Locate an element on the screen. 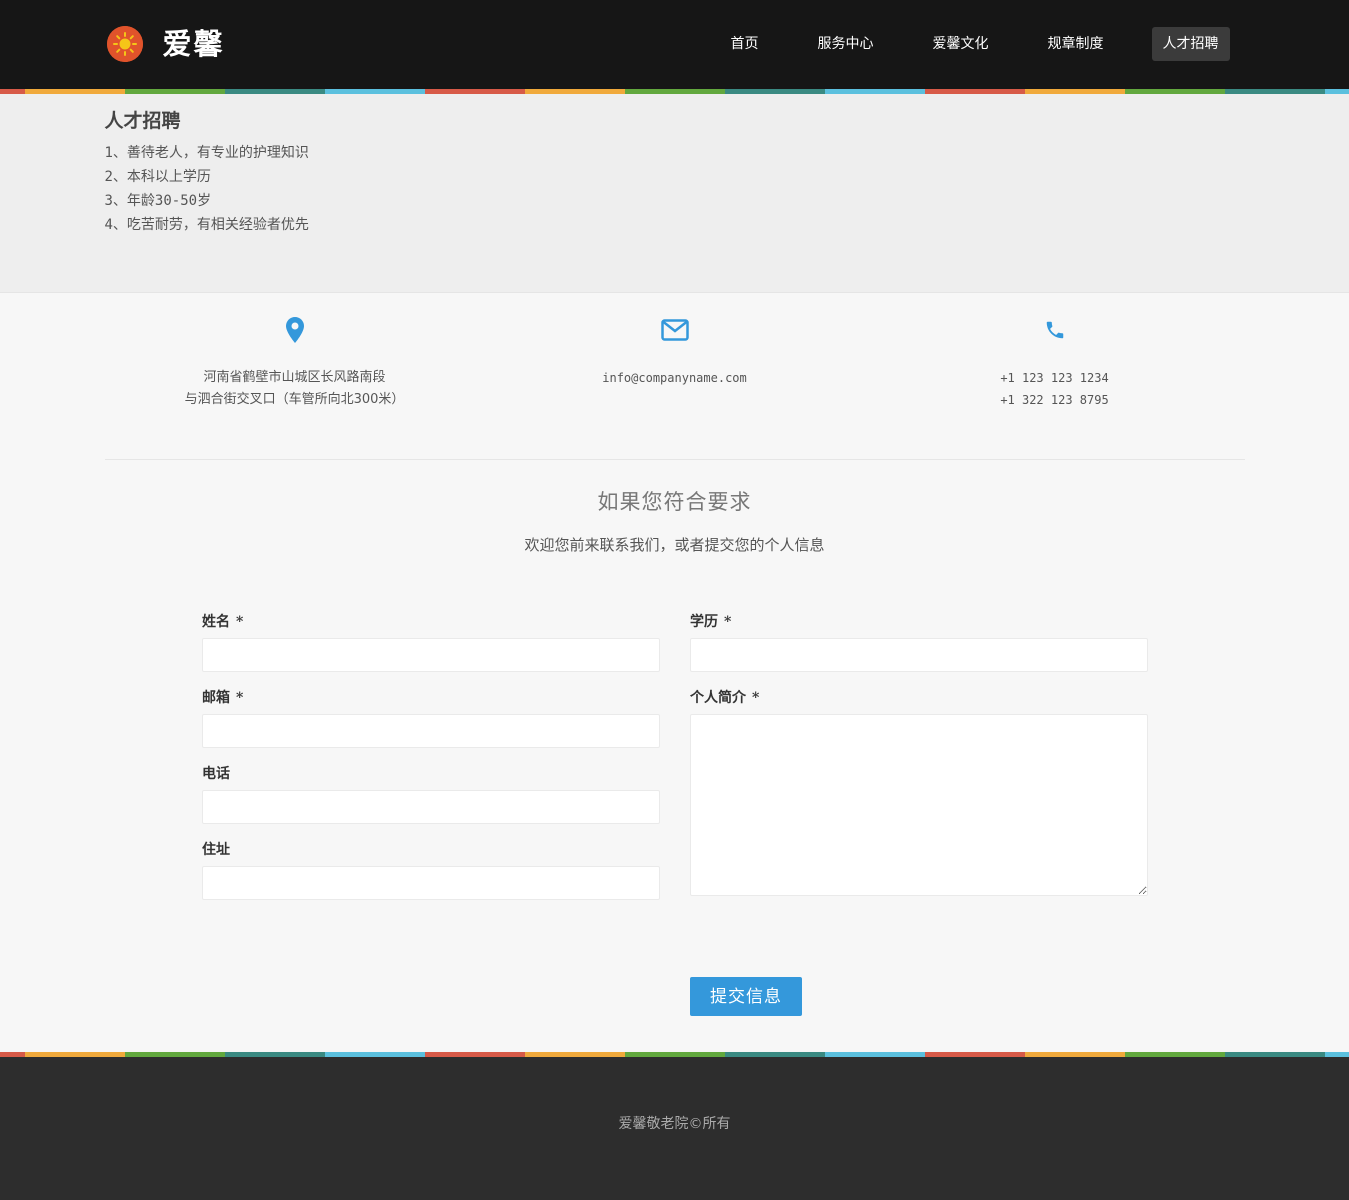 This screenshot has width=1349, height=1200. site-footer: 爱馨敬老院©所有 is located at coordinates (674, 1128).